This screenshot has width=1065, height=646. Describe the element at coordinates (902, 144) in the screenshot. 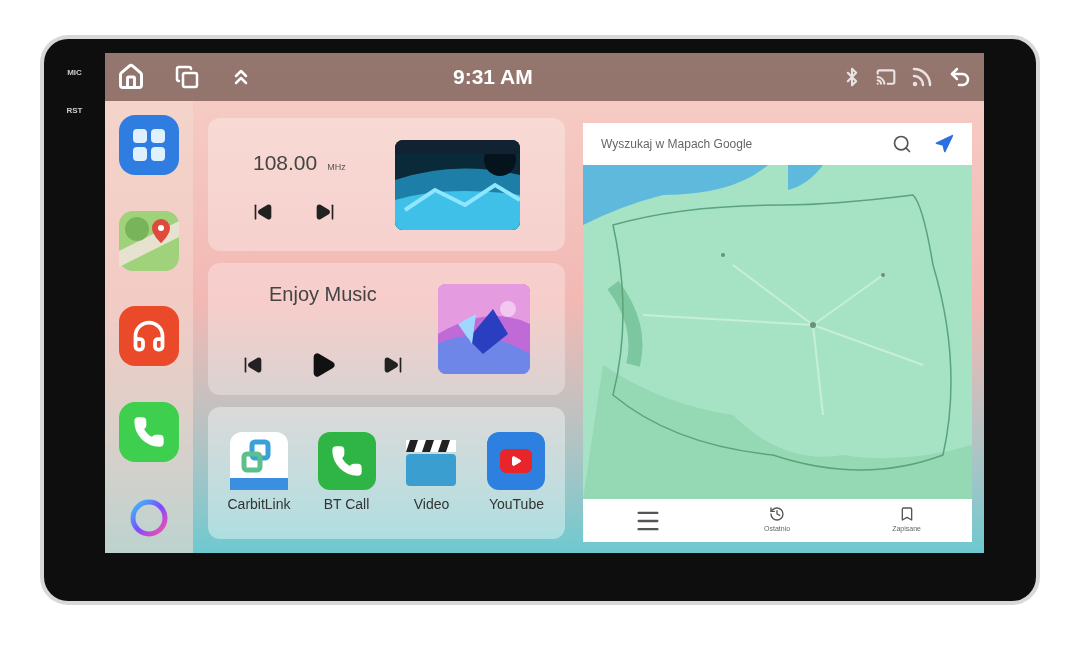

I see `search-icon` at that location.